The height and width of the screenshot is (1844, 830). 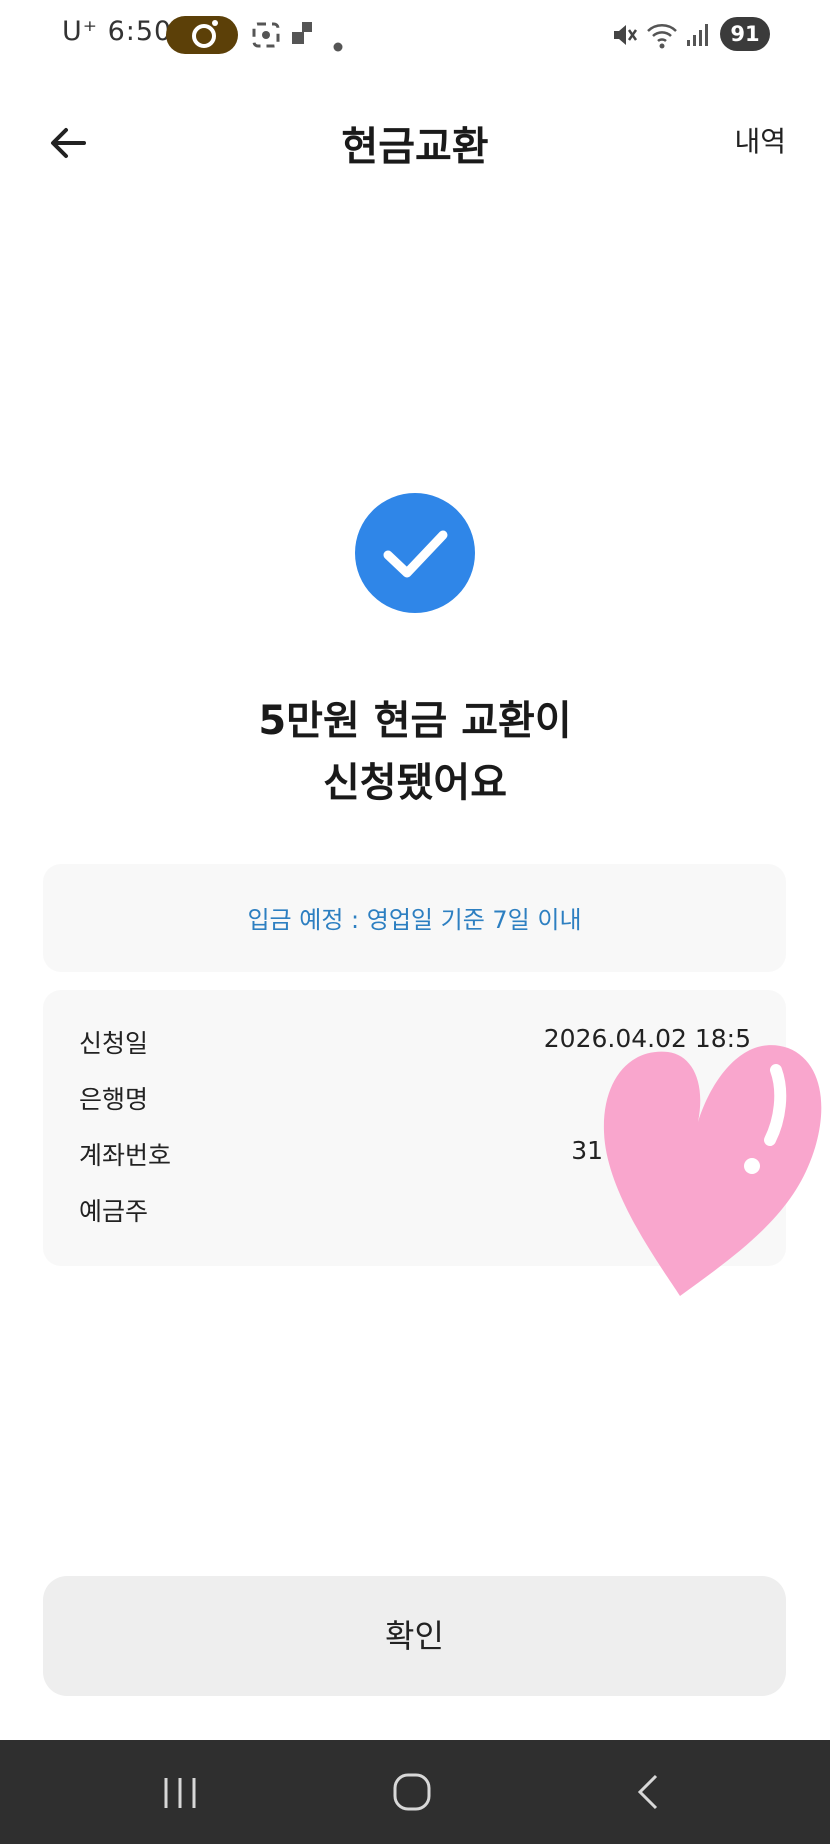 I want to click on confirm-button: 확인, so click(x=414, y=1636).